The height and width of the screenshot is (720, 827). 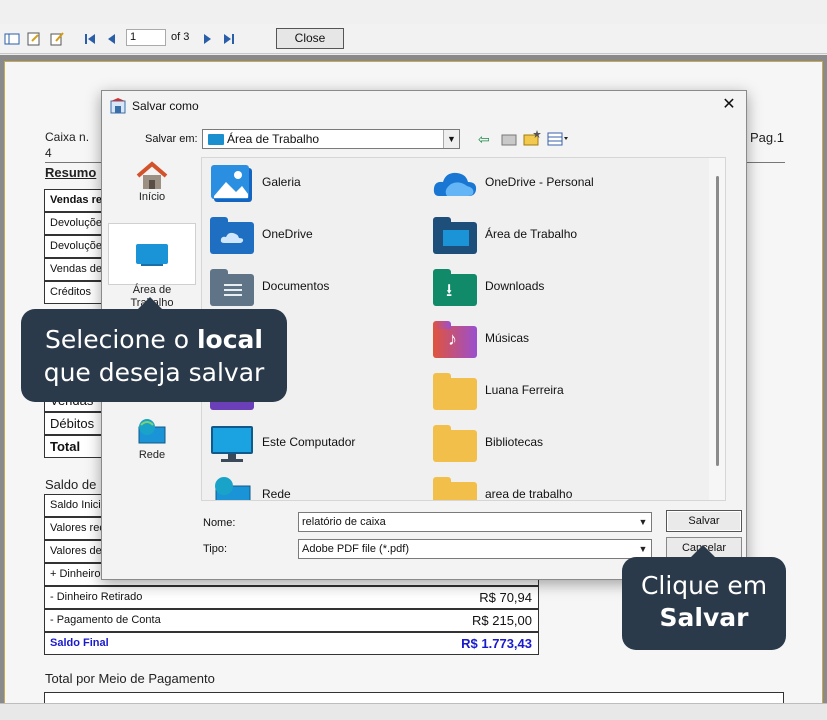 What do you see at coordinates (455, 444) in the screenshot?
I see `libraries-folder-icon` at bounding box center [455, 444].